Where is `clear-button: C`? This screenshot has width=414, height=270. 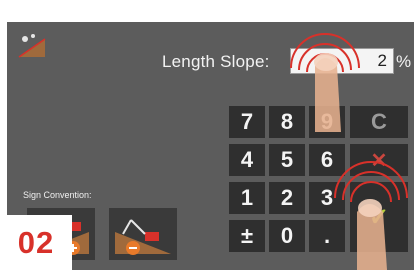 clear-button: C is located at coordinates (379, 122).